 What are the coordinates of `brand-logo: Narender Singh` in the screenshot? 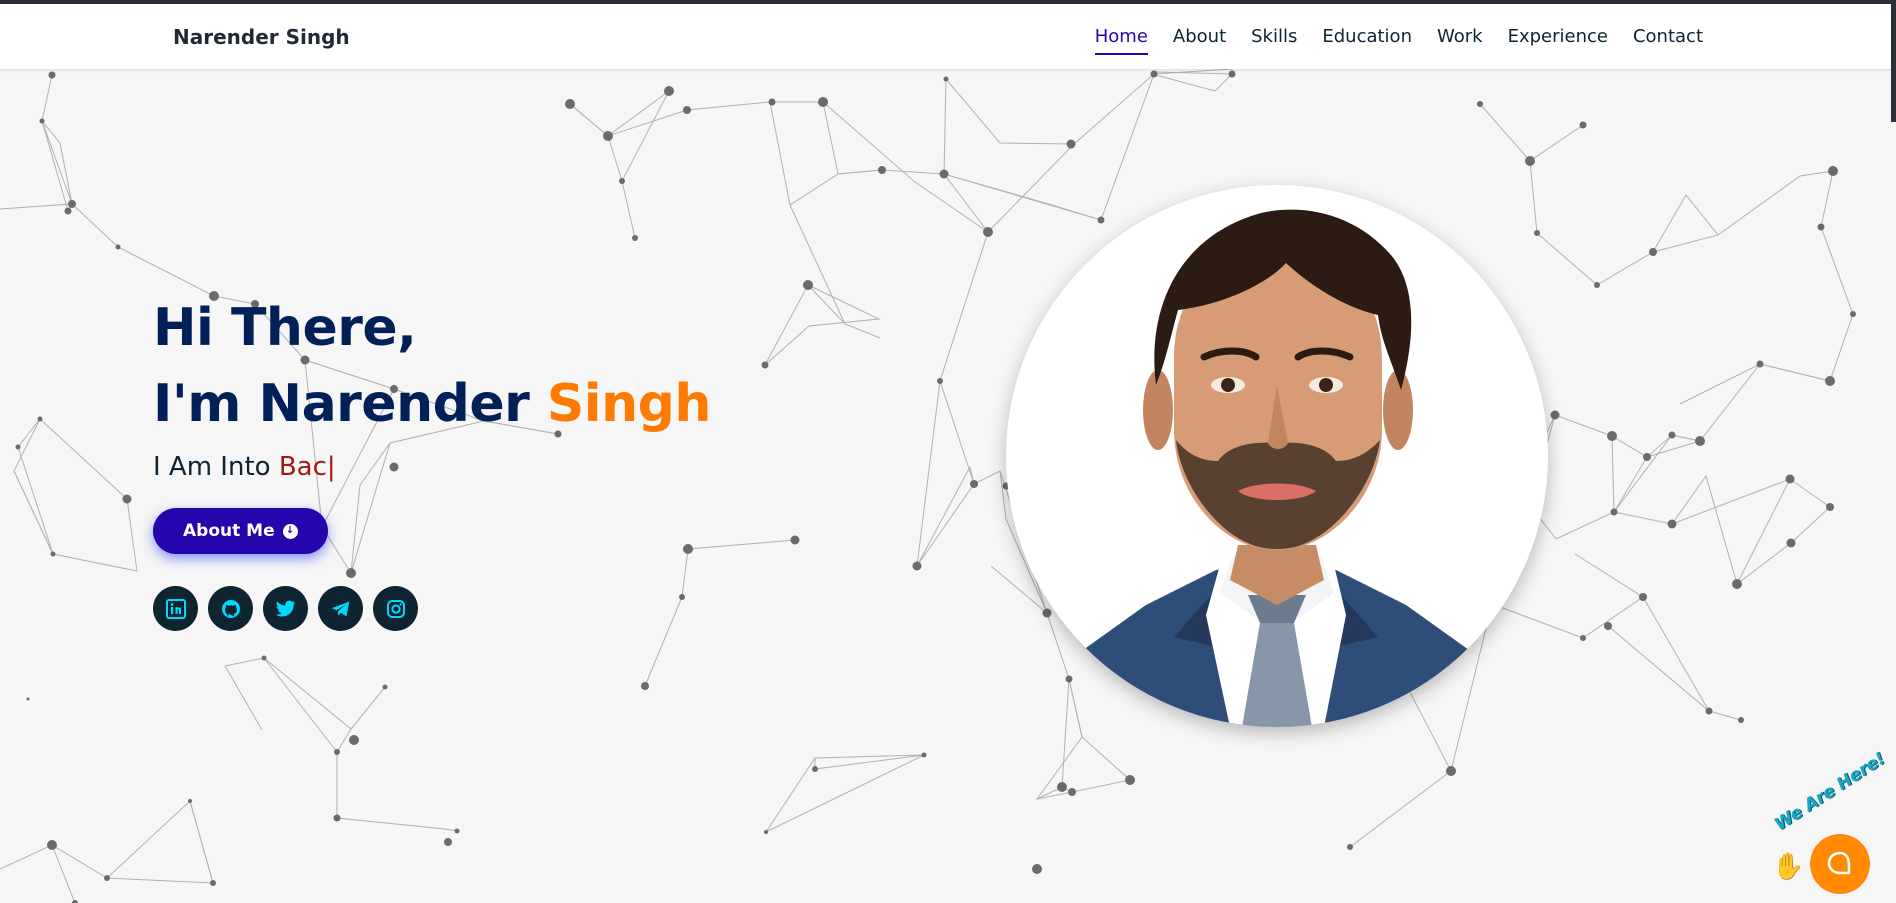 It's located at (261, 37).